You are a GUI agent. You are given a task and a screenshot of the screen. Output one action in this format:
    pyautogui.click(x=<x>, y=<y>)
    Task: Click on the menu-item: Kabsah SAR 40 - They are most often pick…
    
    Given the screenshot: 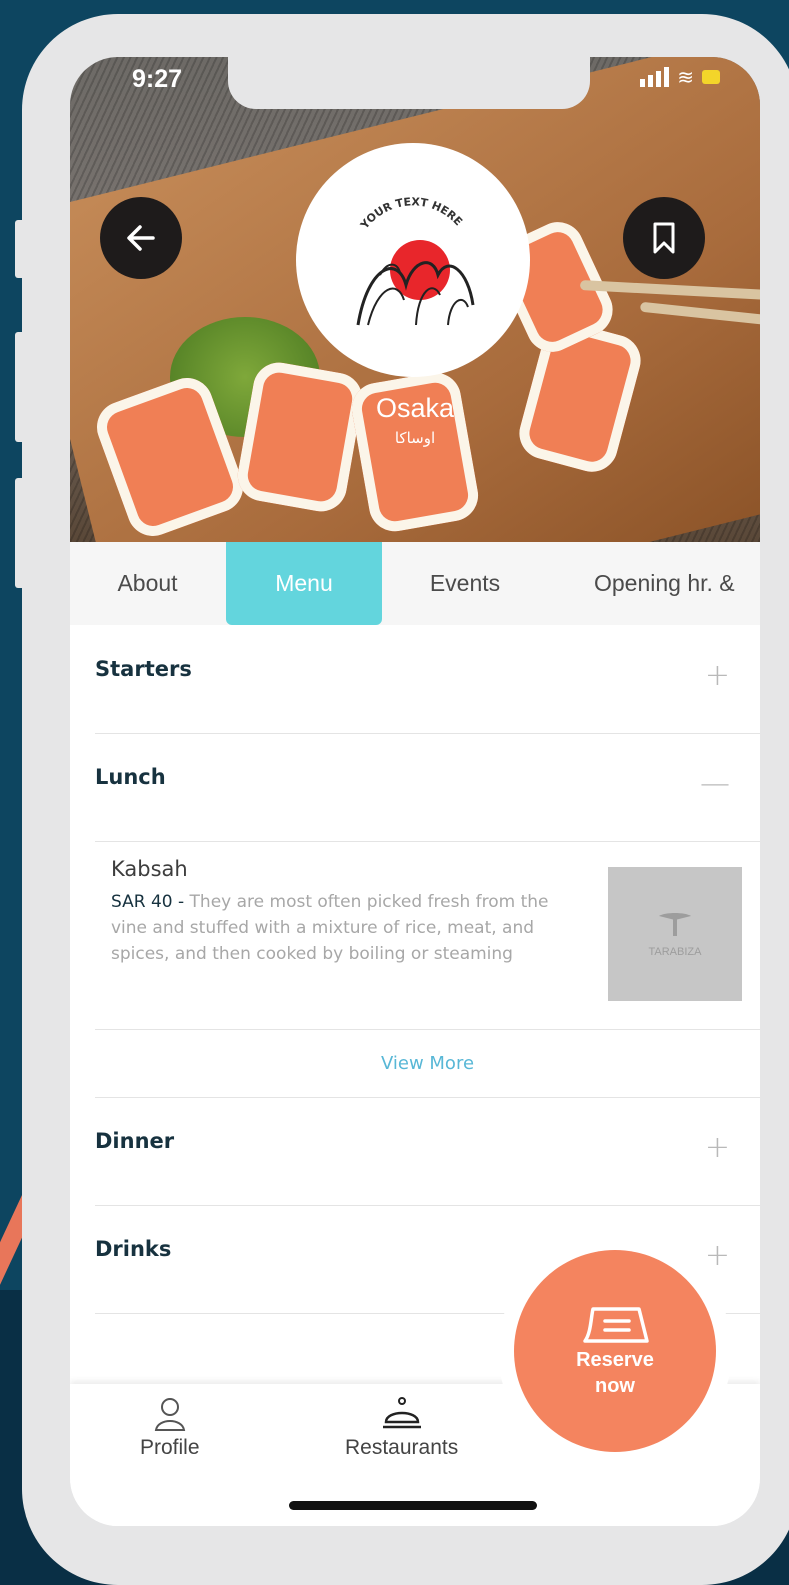 What is the action you would take?
    pyautogui.click(x=427, y=934)
    